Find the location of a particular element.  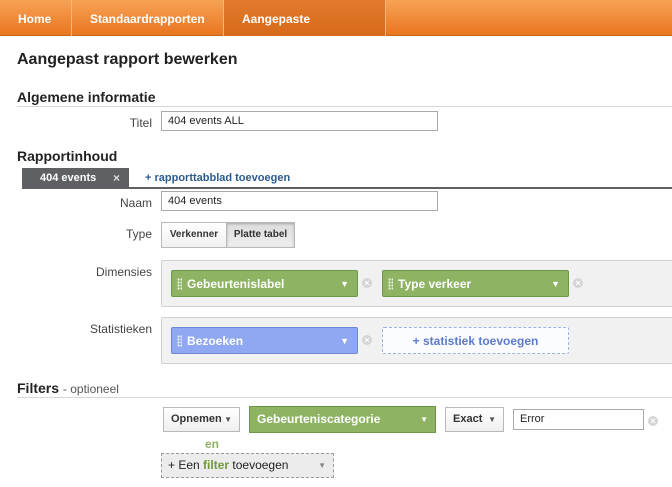

match-type-value: Exact is located at coordinates (468, 419).